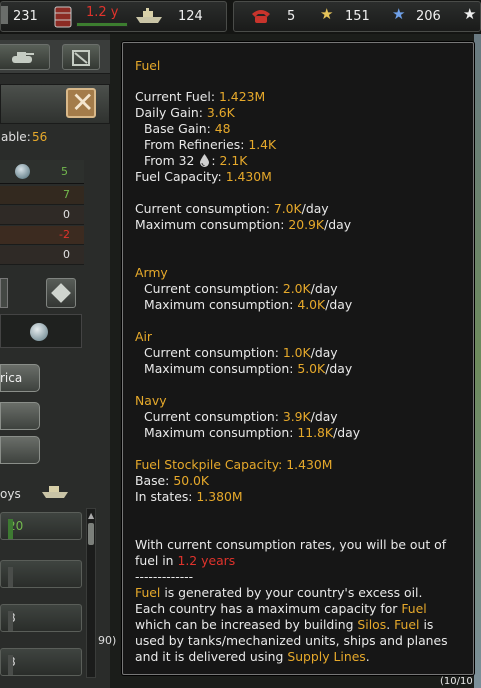 This screenshot has width=481, height=688. Describe the element at coordinates (196, 160) in the screenshot. I see `from-oil-line: From 32 : 2.1K` at that location.